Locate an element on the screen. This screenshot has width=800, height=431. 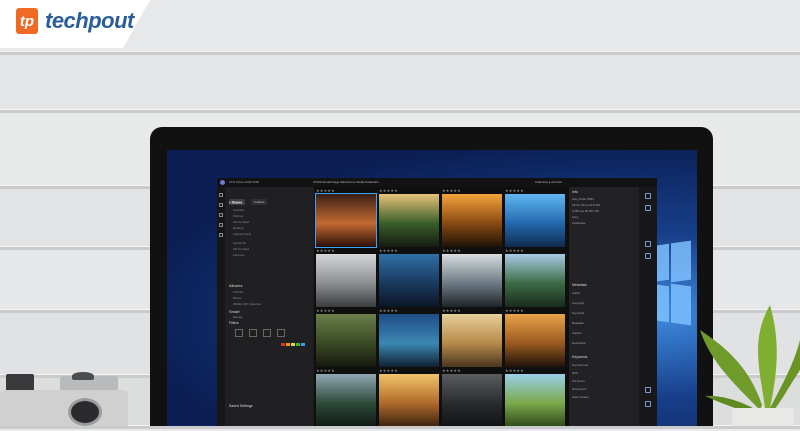
info-row: Metadata is located at coordinates (578, 323).